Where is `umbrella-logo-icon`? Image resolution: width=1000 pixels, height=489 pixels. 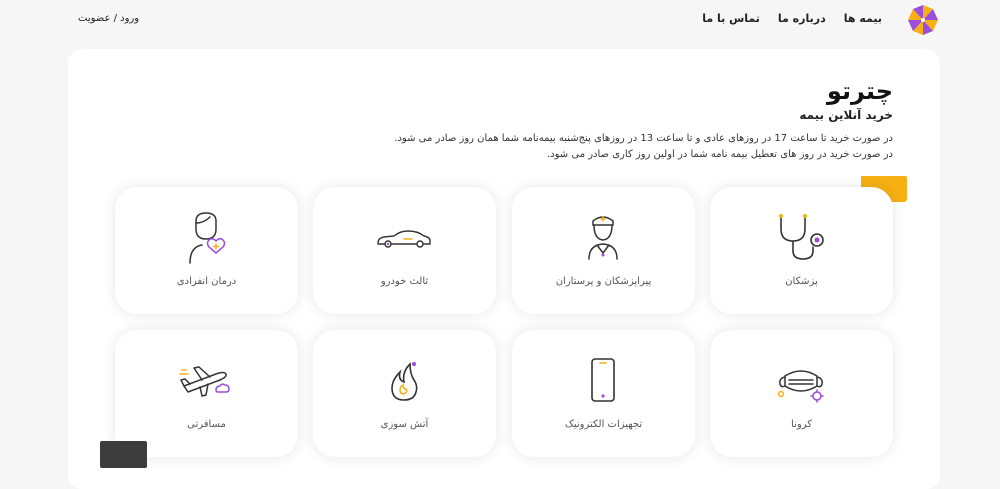
umbrella-logo-icon is located at coordinates (923, 20).